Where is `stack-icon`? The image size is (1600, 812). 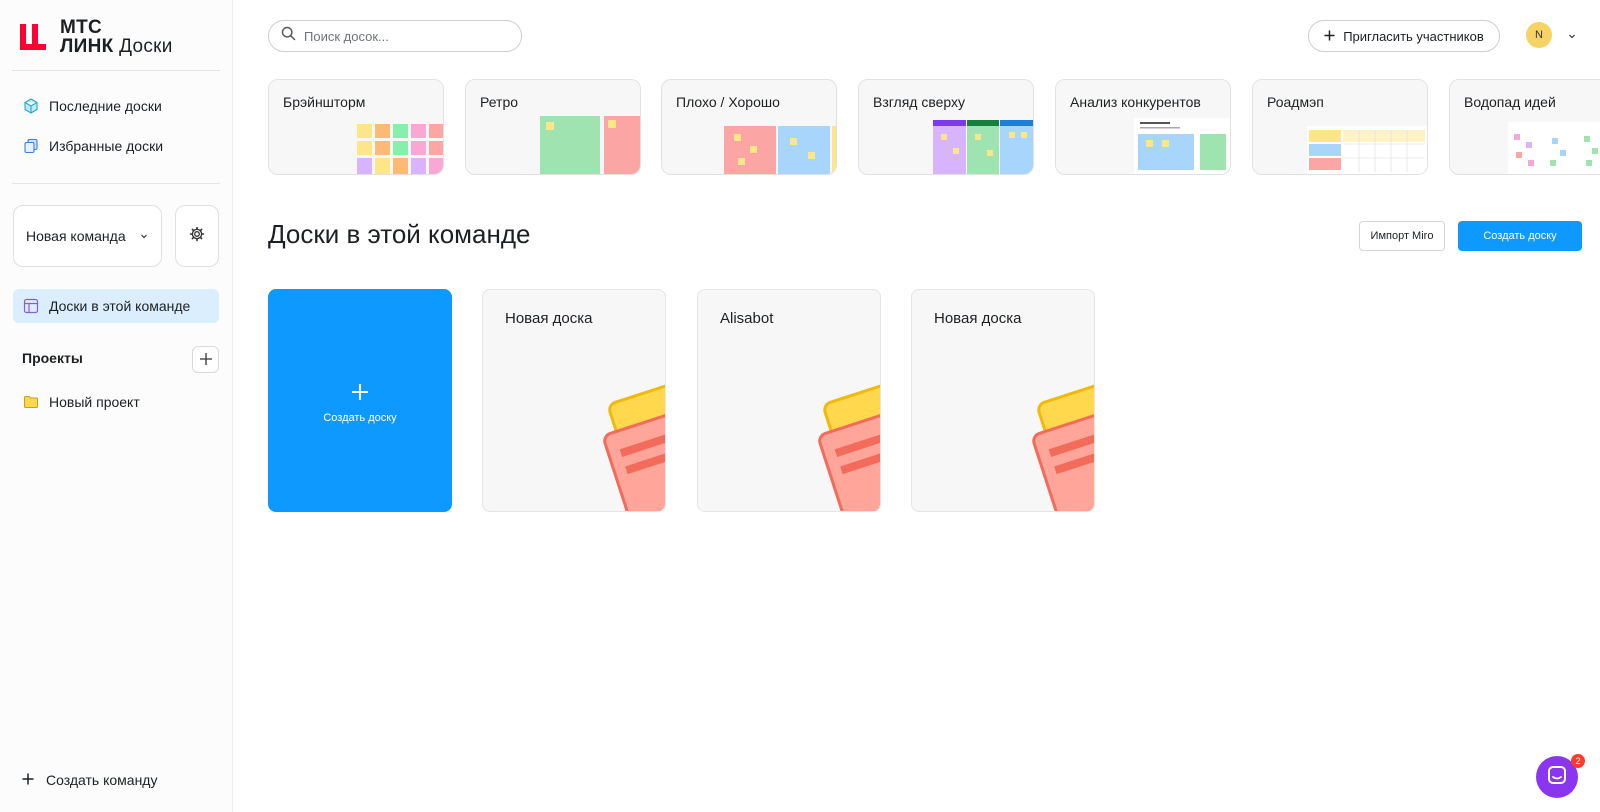
stack-icon is located at coordinates (31, 146).